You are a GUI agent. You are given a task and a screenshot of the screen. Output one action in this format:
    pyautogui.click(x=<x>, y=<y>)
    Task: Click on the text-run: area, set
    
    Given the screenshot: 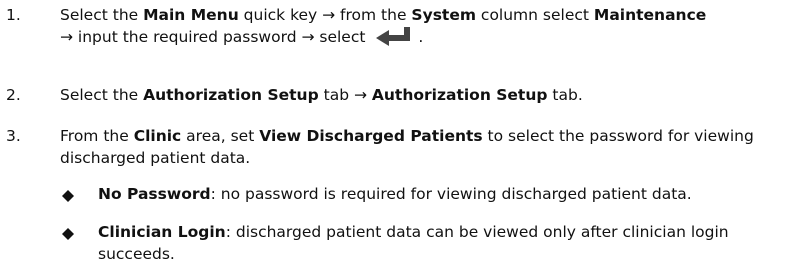 What is the action you would take?
    pyautogui.click(x=220, y=136)
    